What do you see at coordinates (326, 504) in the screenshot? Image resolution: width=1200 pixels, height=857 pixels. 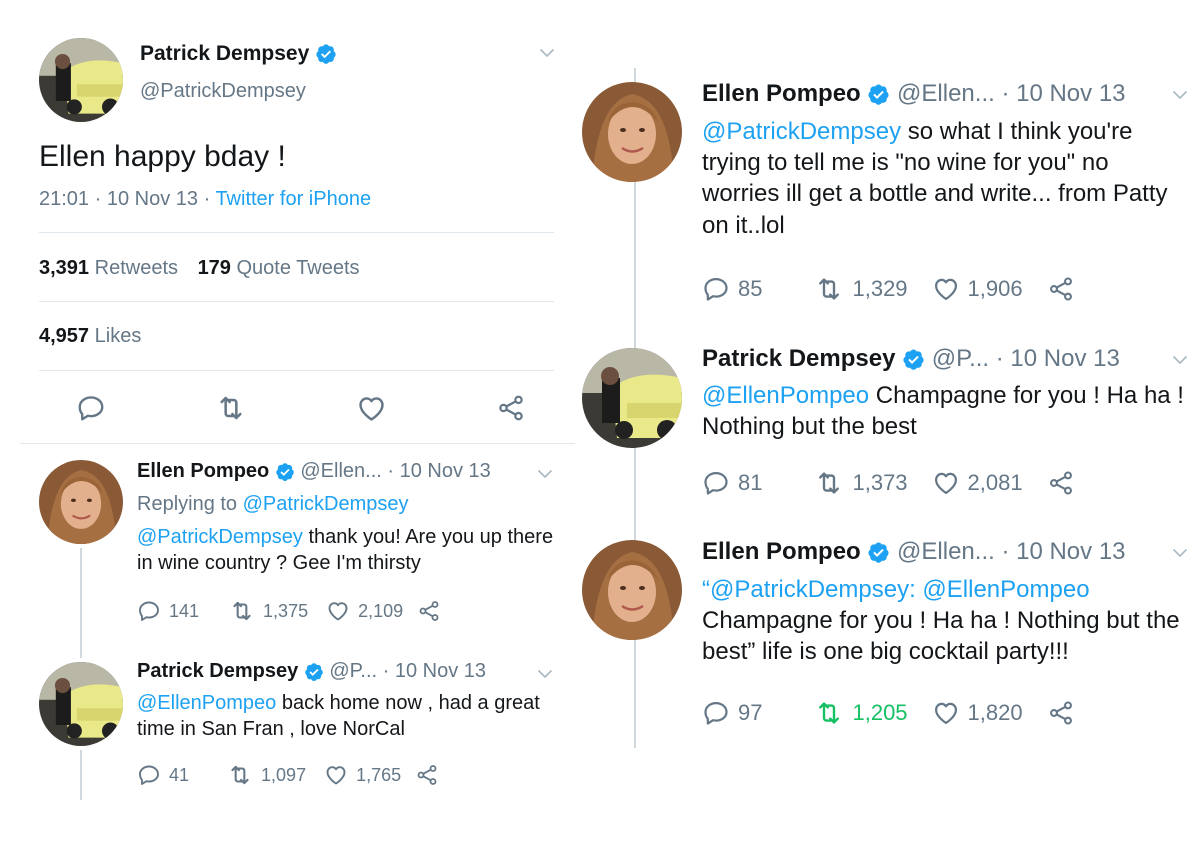 I see `replying-to-link: @PatrickDempsey` at bounding box center [326, 504].